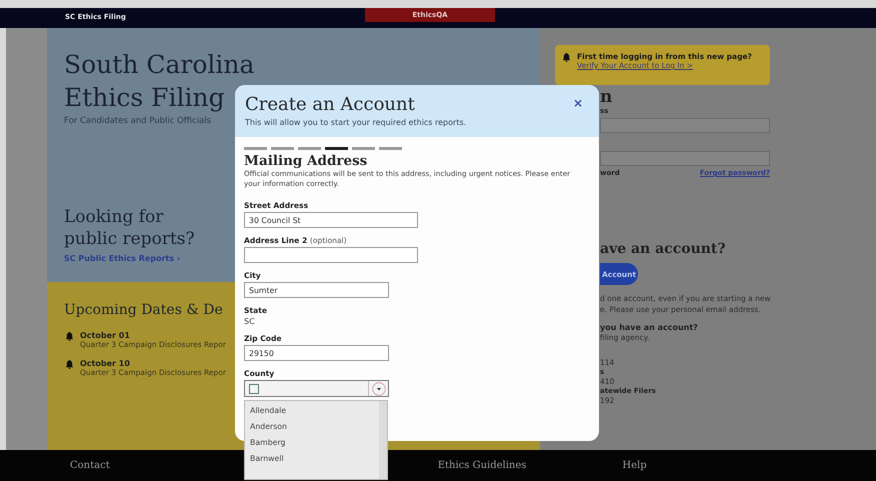  Describe the element at coordinates (330, 105) in the screenshot. I see `dialog-title: Create an Account` at that location.